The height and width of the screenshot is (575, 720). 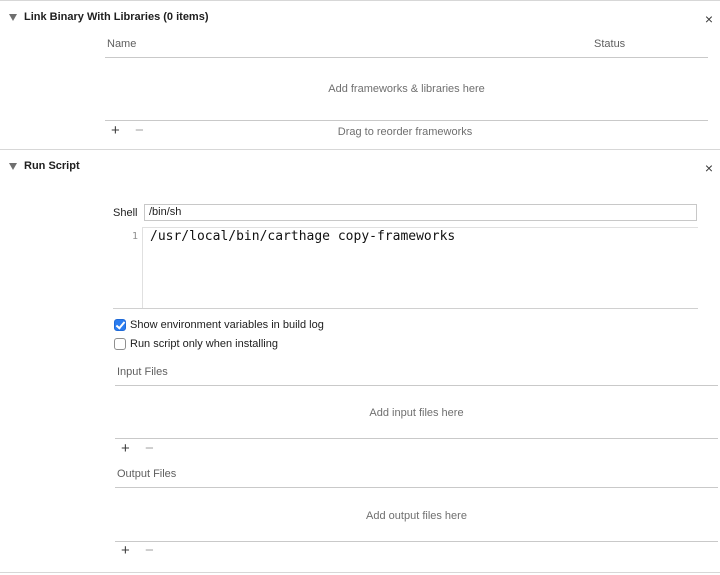 I want to click on output-files-placeholder: Add output files here, so click(x=416, y=516).